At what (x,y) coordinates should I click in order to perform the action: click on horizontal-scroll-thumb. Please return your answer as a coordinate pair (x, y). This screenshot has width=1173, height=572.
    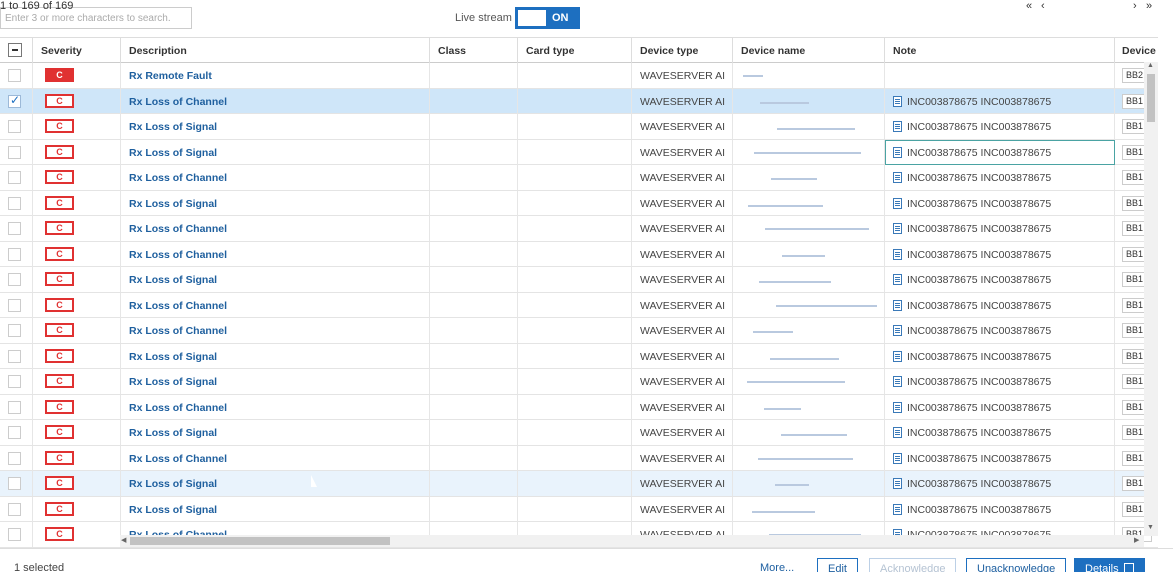
    Looking at the image, I should click on (260, 541).